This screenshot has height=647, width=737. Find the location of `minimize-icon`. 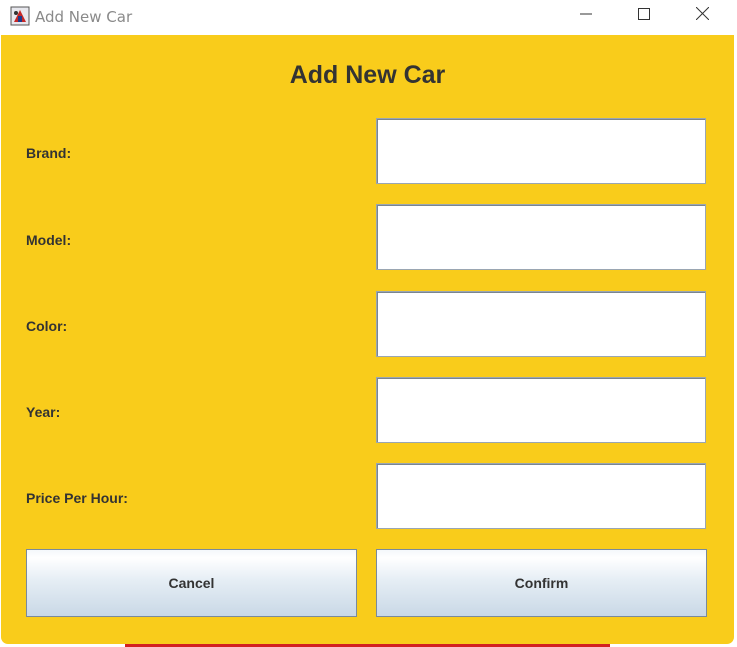

minimize-icon is located at coordinates (586, 16).